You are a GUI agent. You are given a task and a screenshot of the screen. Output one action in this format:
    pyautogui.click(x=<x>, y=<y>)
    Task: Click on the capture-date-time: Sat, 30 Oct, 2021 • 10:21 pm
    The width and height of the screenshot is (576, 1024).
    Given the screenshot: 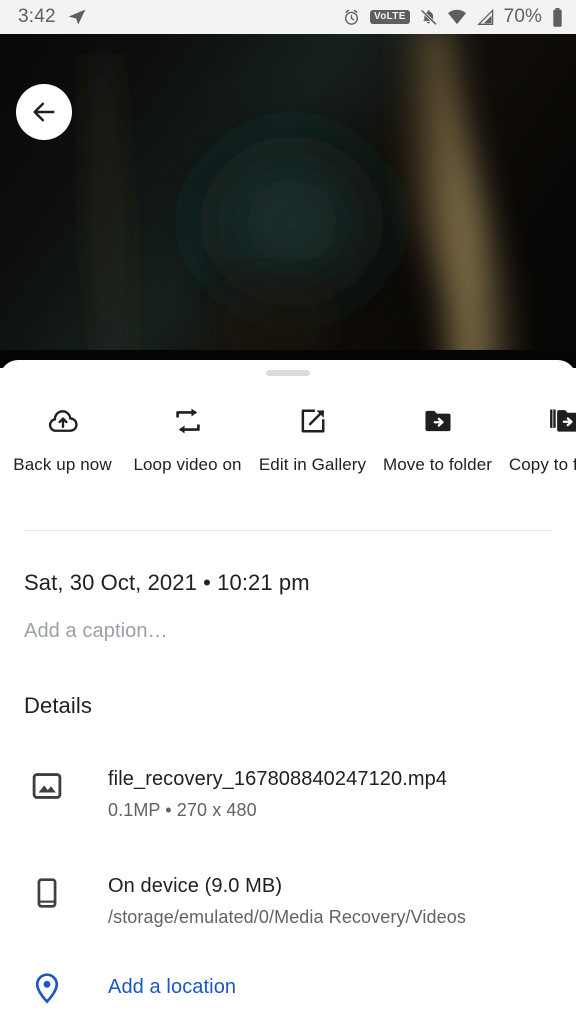 What is the action you would take?
    pyautogui.click(x=167, y=582)
    